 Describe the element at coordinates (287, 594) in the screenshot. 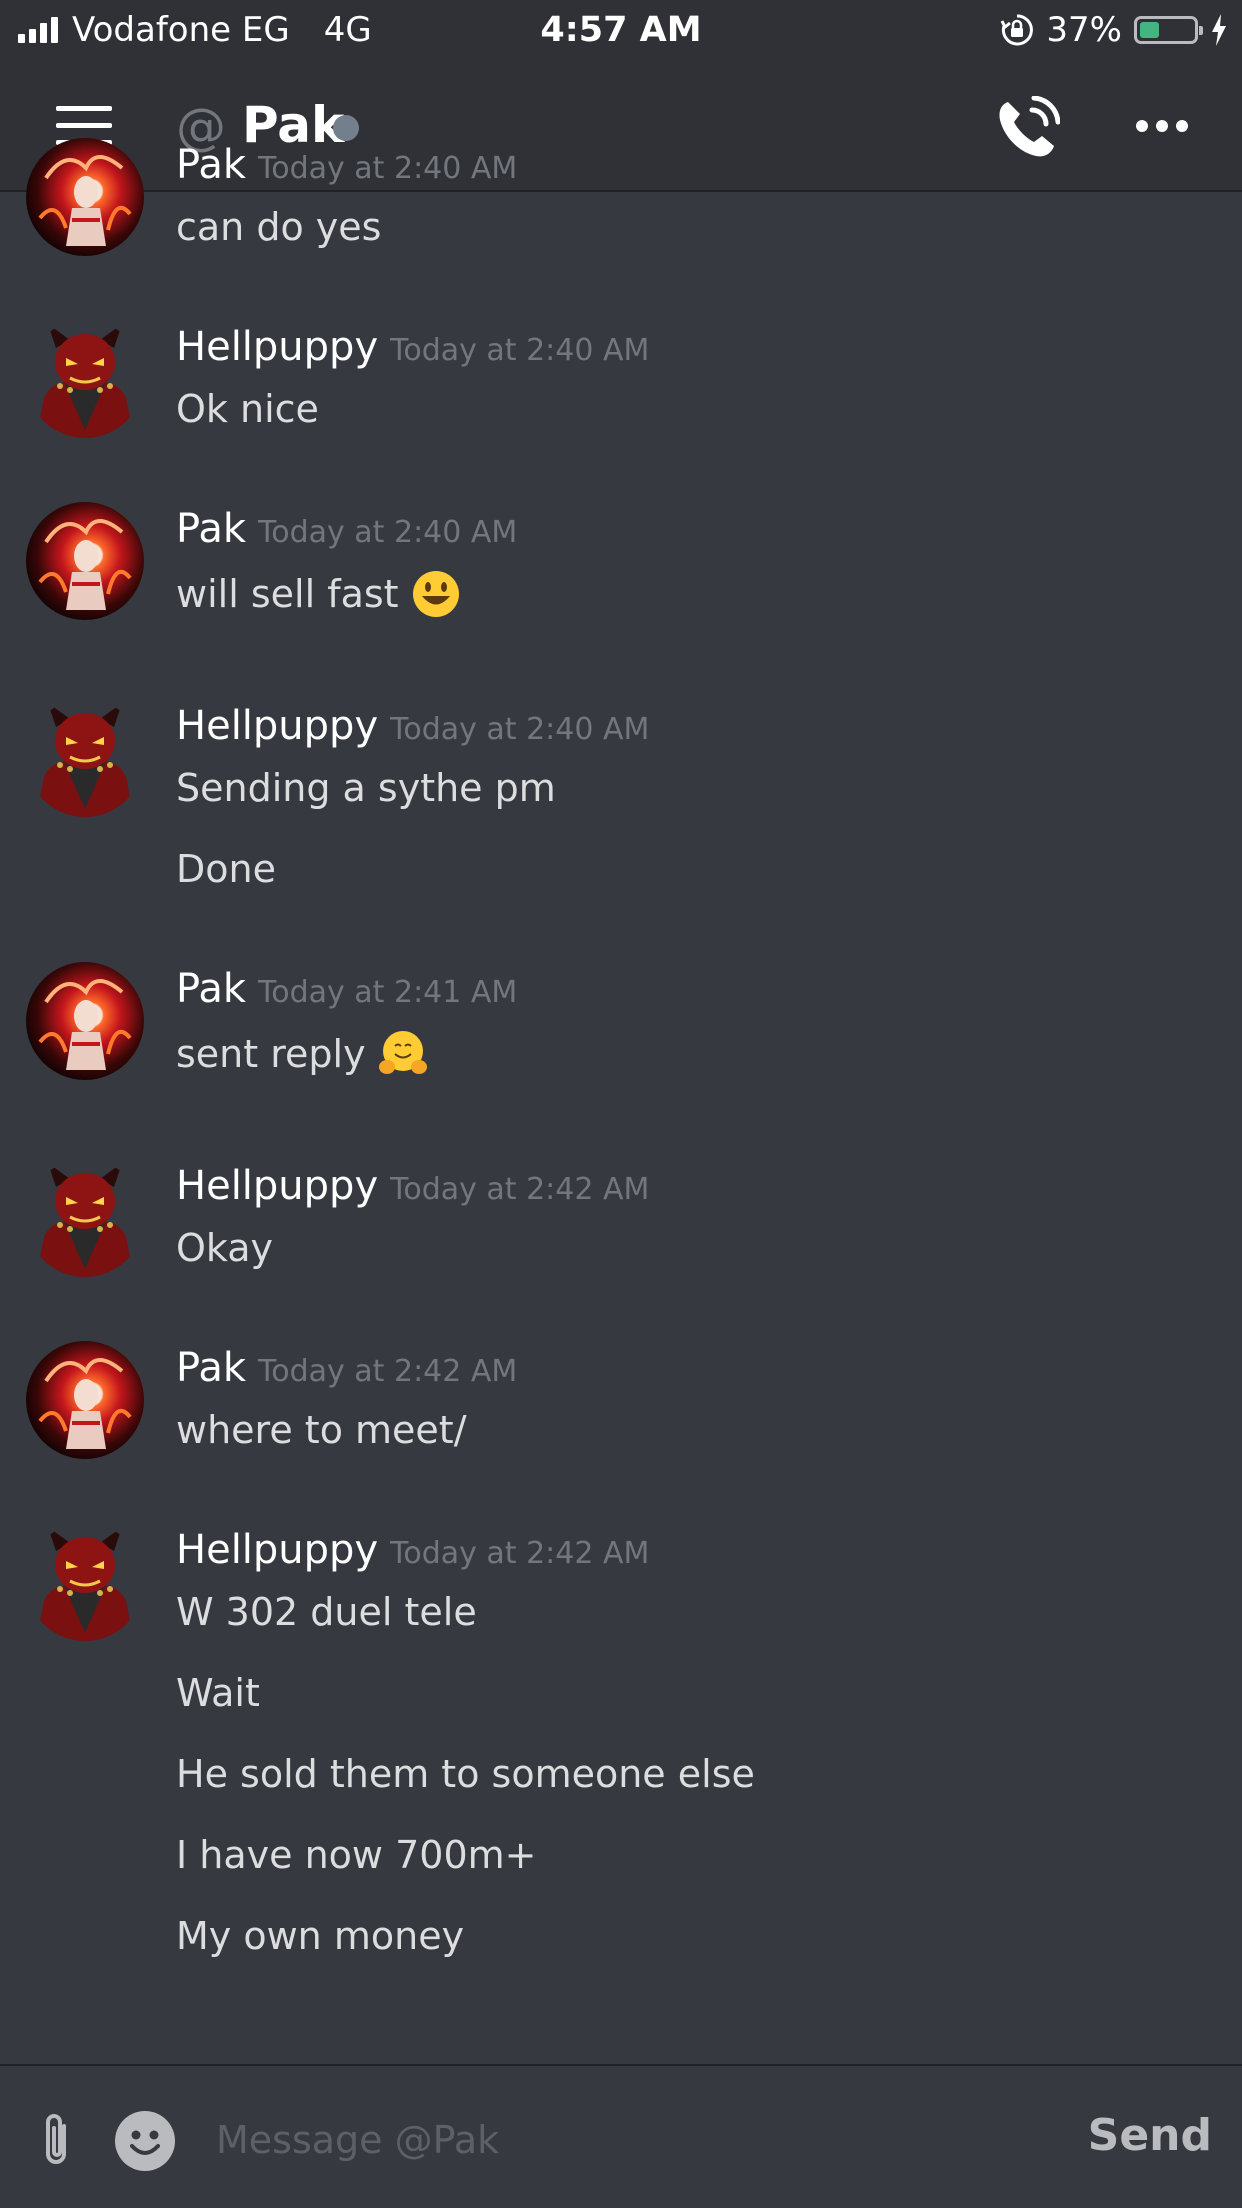

I see `message-line: will sell fast` at that location.